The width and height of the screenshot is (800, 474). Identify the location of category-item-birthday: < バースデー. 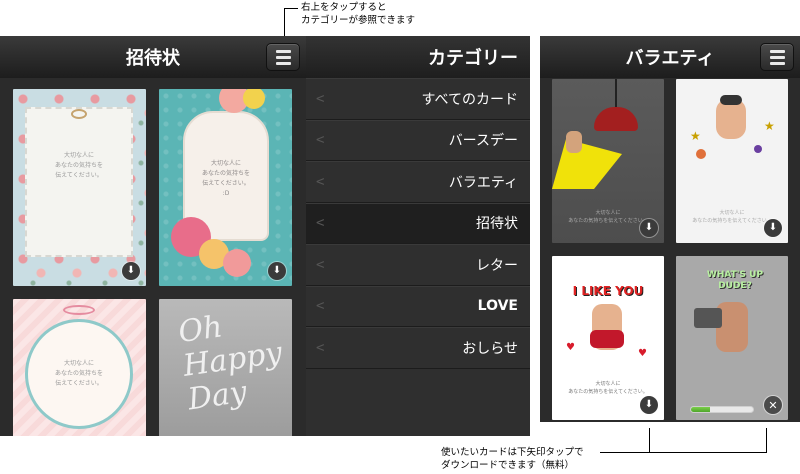
(418, 140).